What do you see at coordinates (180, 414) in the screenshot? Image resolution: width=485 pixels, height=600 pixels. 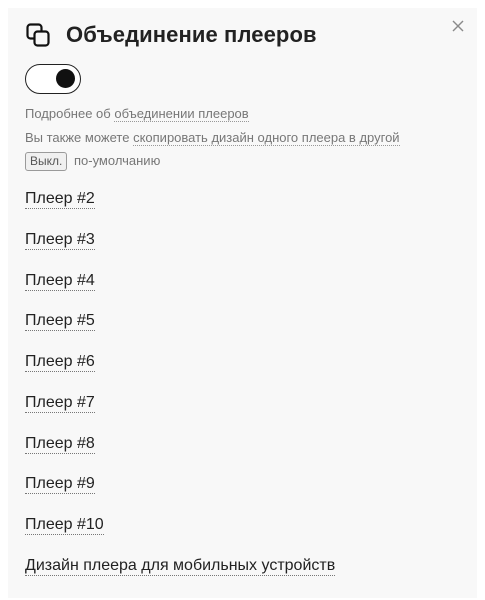 I see `list-item: Плеер #7` at bounding box center [180, 414].